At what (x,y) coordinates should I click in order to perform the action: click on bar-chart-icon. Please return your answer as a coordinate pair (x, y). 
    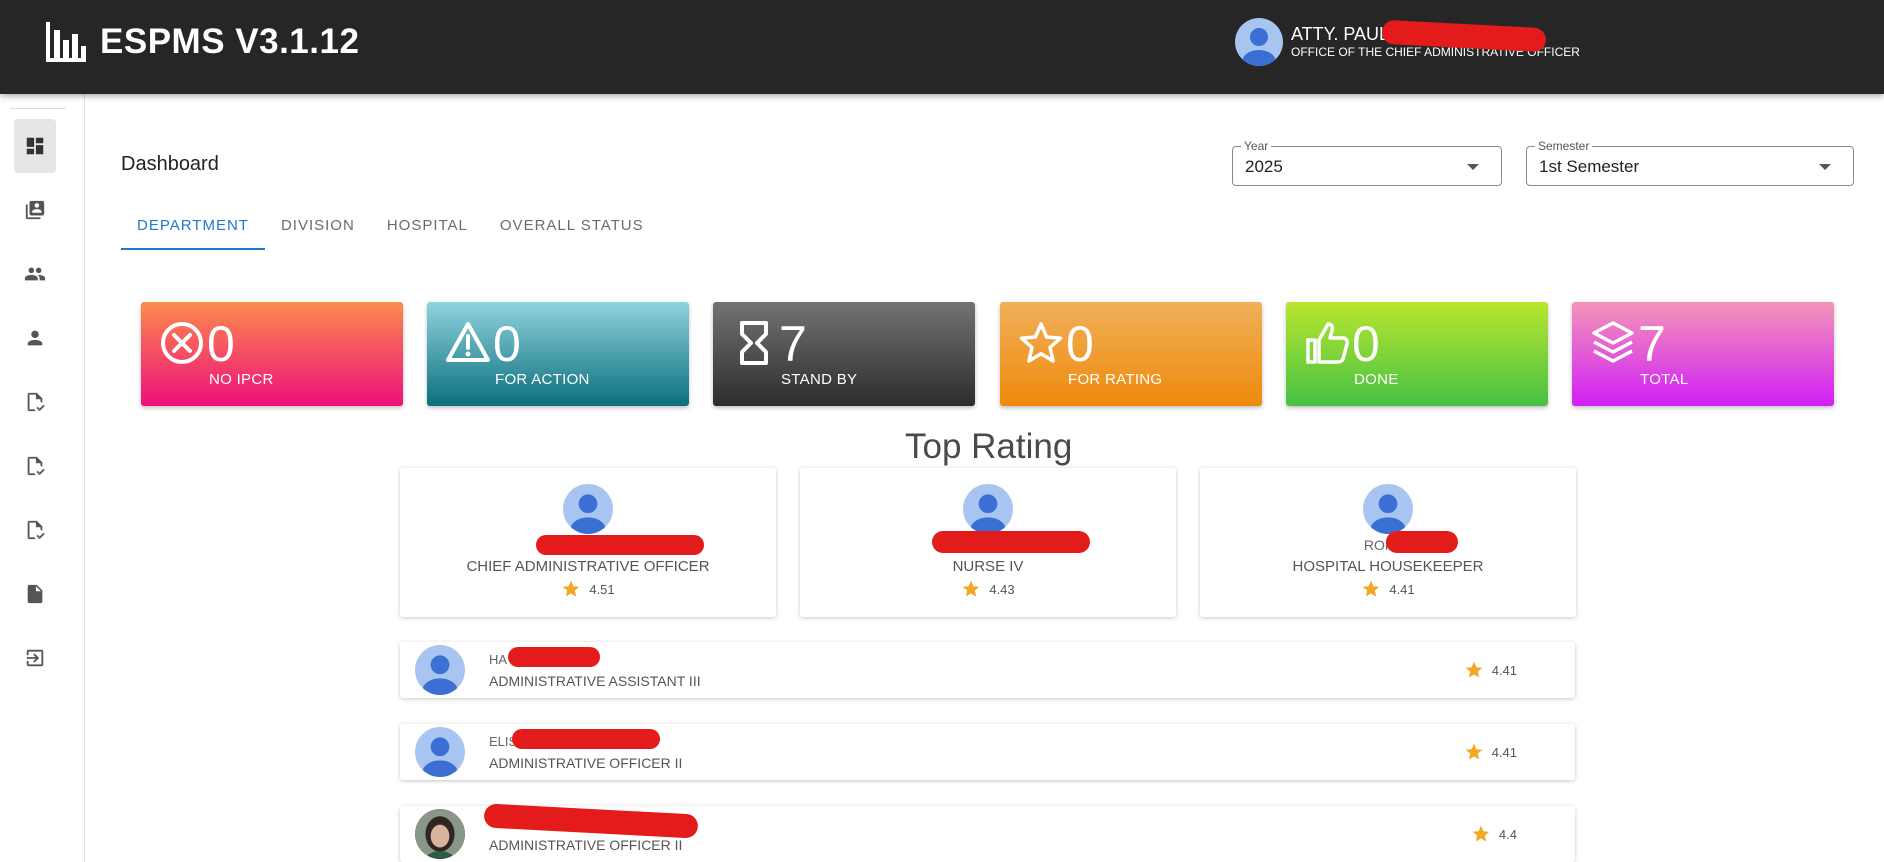
    Looking at the image, I should click on (66, 42).